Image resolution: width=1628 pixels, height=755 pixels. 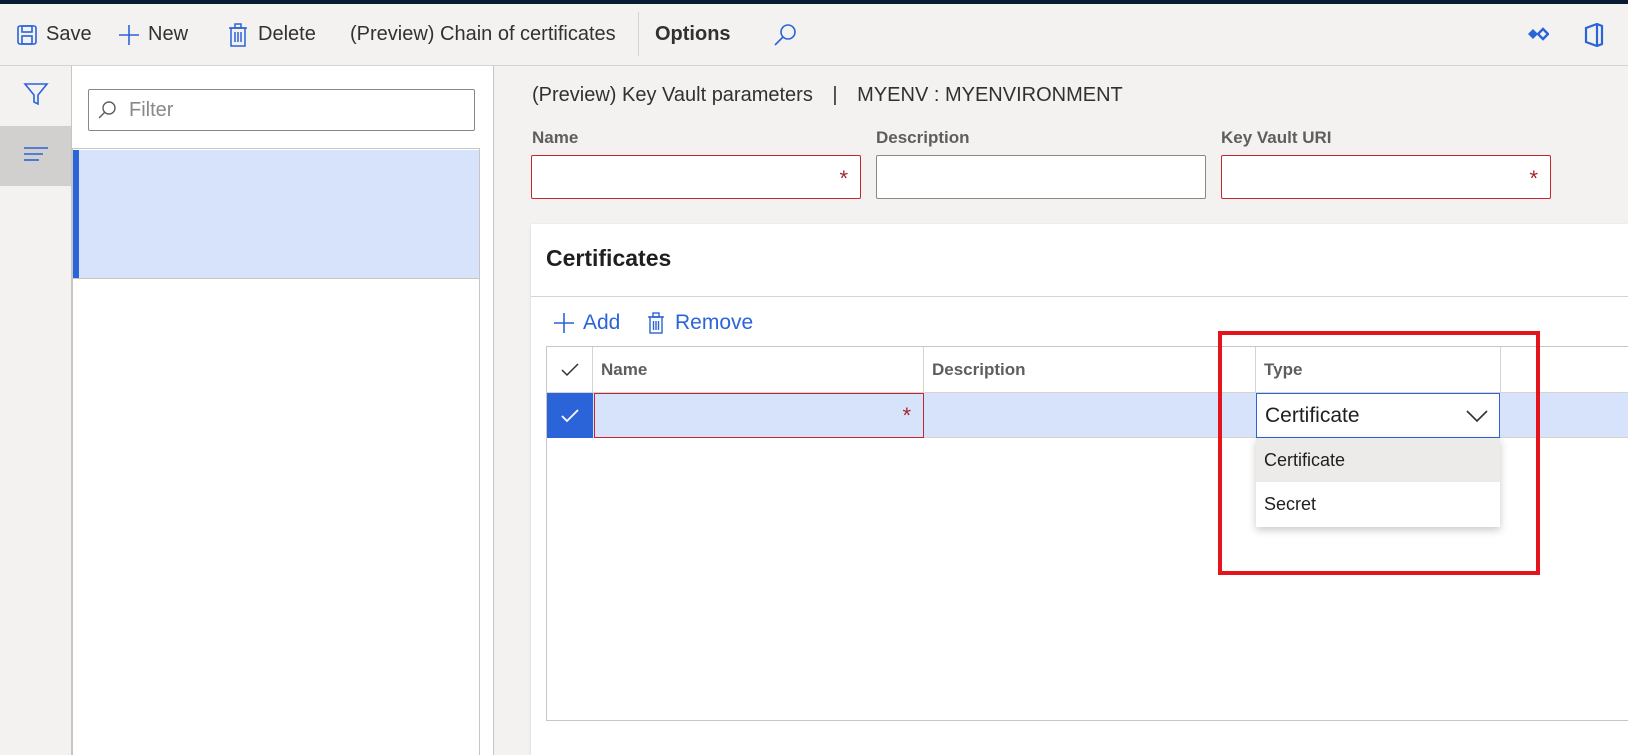 I want to click on filter-pane-button, so click(x=35, y=96).